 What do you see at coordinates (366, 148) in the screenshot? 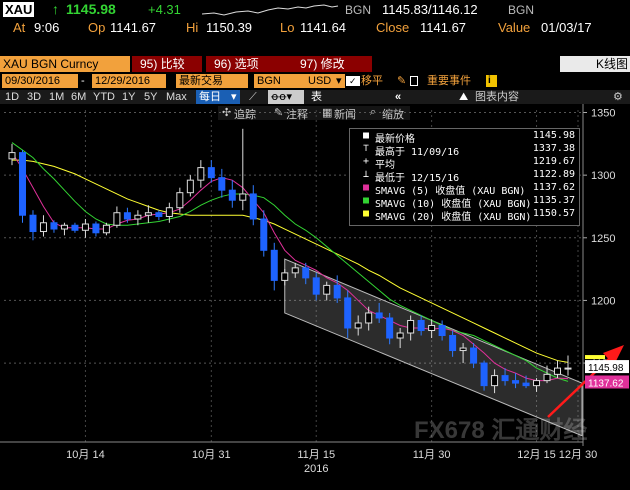
I see `legend-swatch-icon: ⊤` at bounding box center [366, 148].